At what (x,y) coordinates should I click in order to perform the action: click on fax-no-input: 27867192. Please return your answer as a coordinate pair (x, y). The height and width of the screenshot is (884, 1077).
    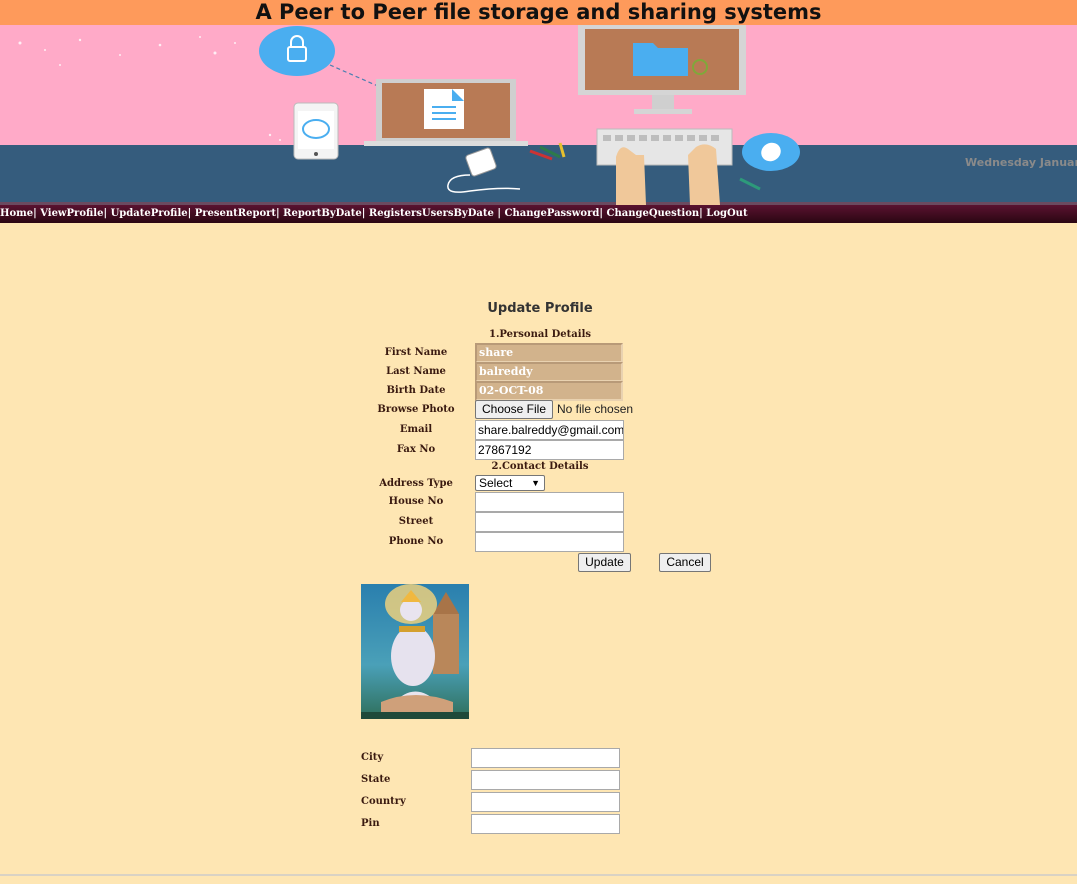
    Looking at the image, I should click on (549, 450).